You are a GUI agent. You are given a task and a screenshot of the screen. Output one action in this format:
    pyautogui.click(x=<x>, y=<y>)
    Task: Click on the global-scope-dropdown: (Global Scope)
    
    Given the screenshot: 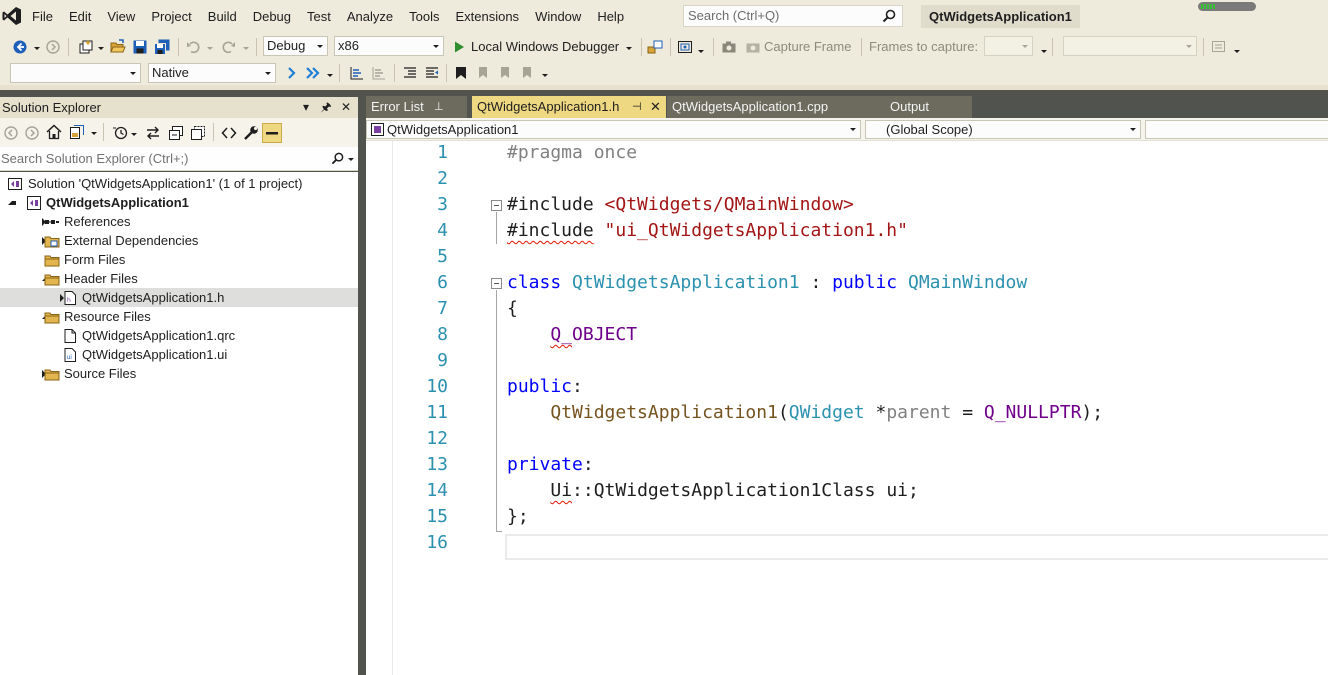 What is the action you would take?
    pyautogui.click(x=1003, y=129)
    